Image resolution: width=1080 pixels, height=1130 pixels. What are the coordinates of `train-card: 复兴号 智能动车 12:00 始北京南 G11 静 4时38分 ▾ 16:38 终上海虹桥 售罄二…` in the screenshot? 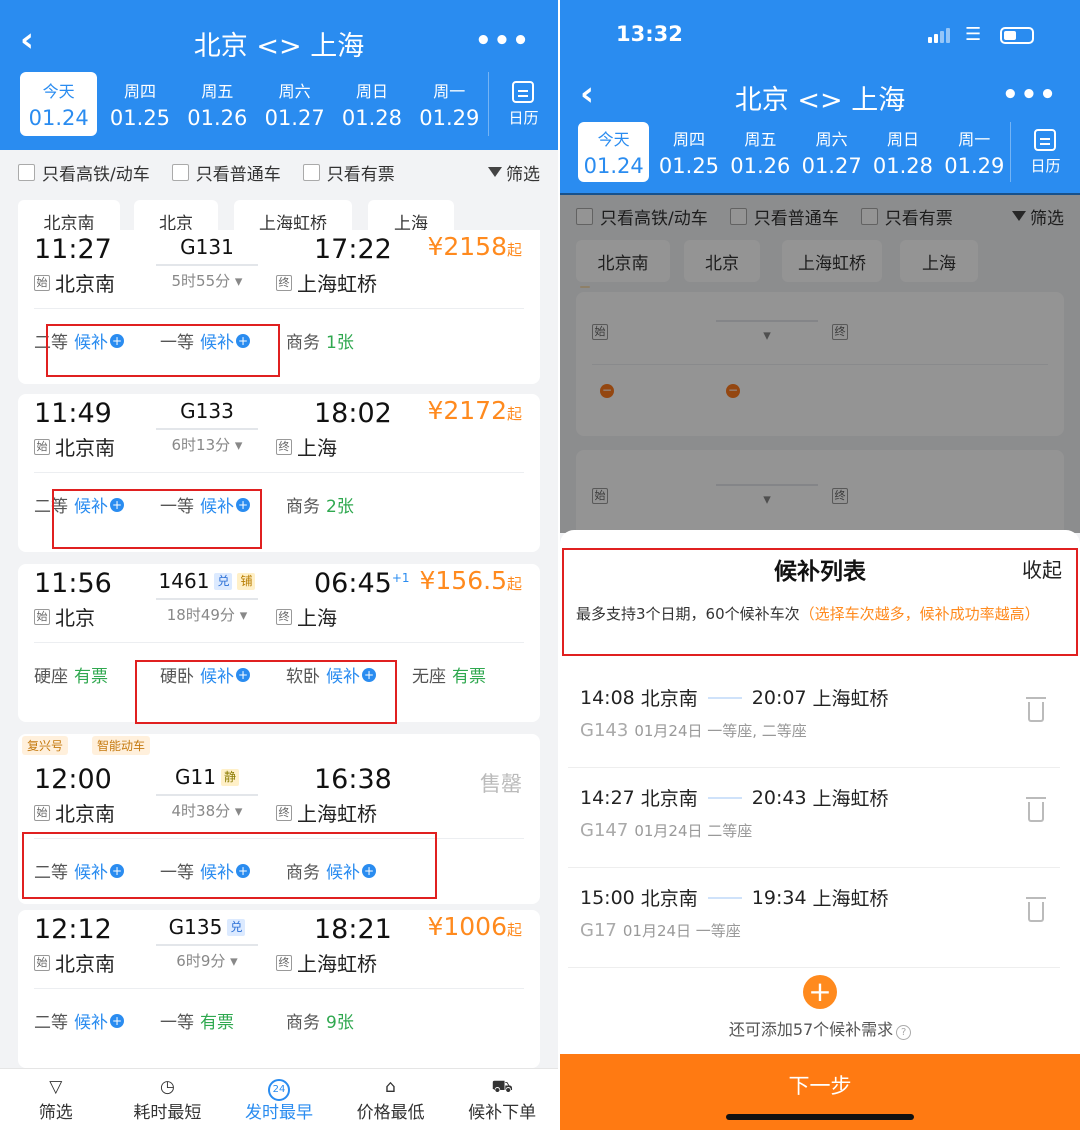 It's located at (279, 819).